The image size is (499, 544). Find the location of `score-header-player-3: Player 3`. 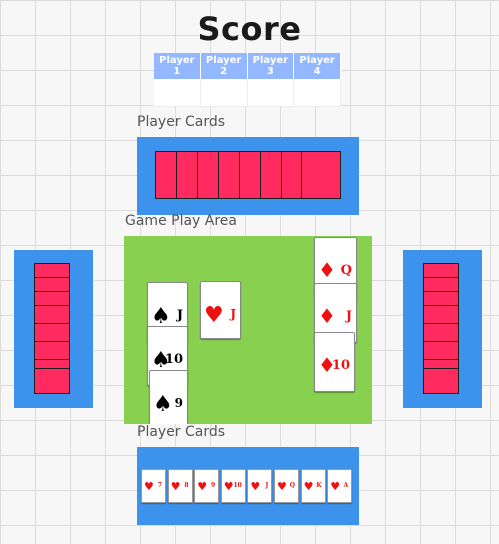

score-header-player-3: Player 3 is located at coordinates (271, 66).